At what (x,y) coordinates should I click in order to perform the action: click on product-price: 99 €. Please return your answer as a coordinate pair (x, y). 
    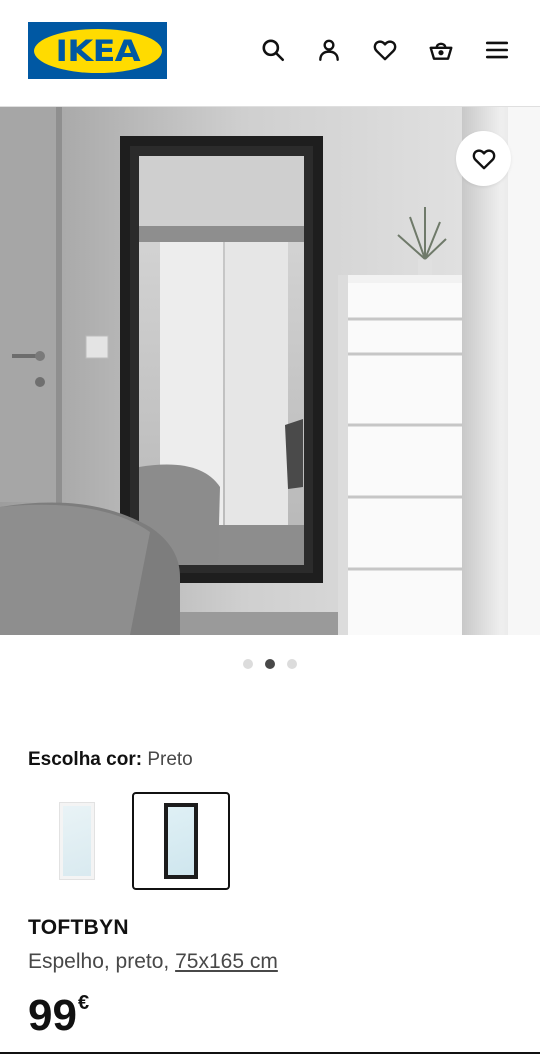
    Looking at the image, I should click on (58, 1016).